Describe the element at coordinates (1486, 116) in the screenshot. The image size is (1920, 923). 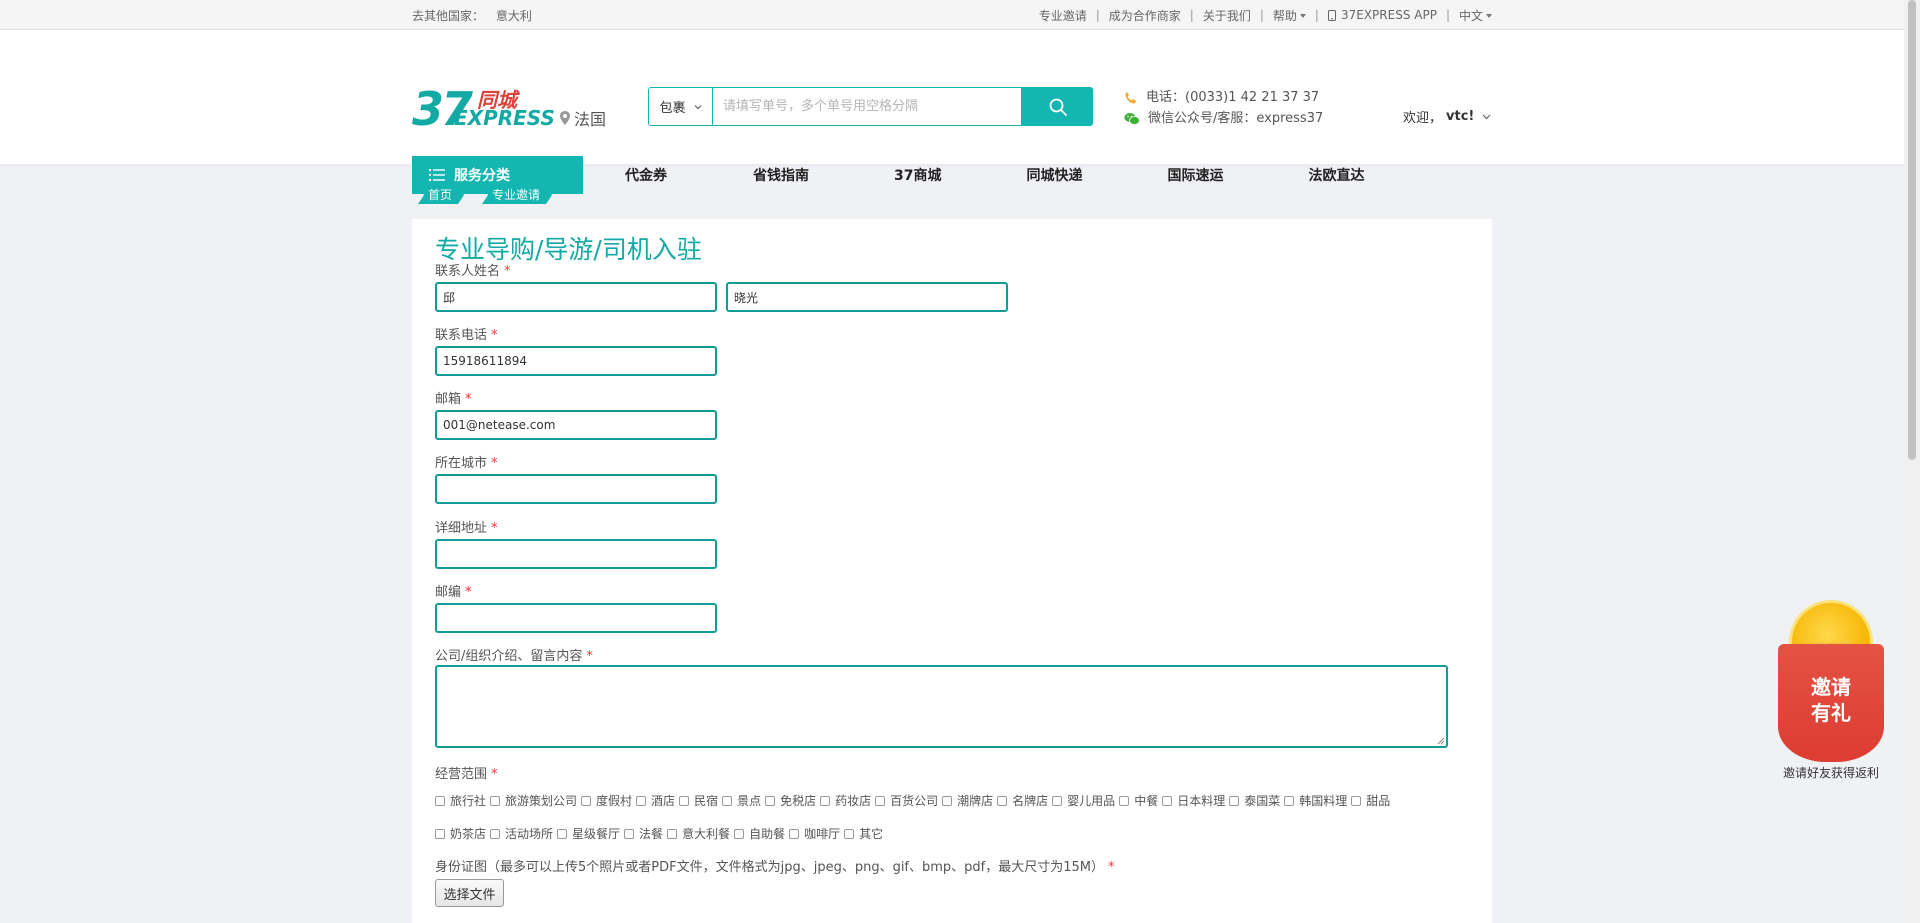
I see `chevron-down-icon` at that location.